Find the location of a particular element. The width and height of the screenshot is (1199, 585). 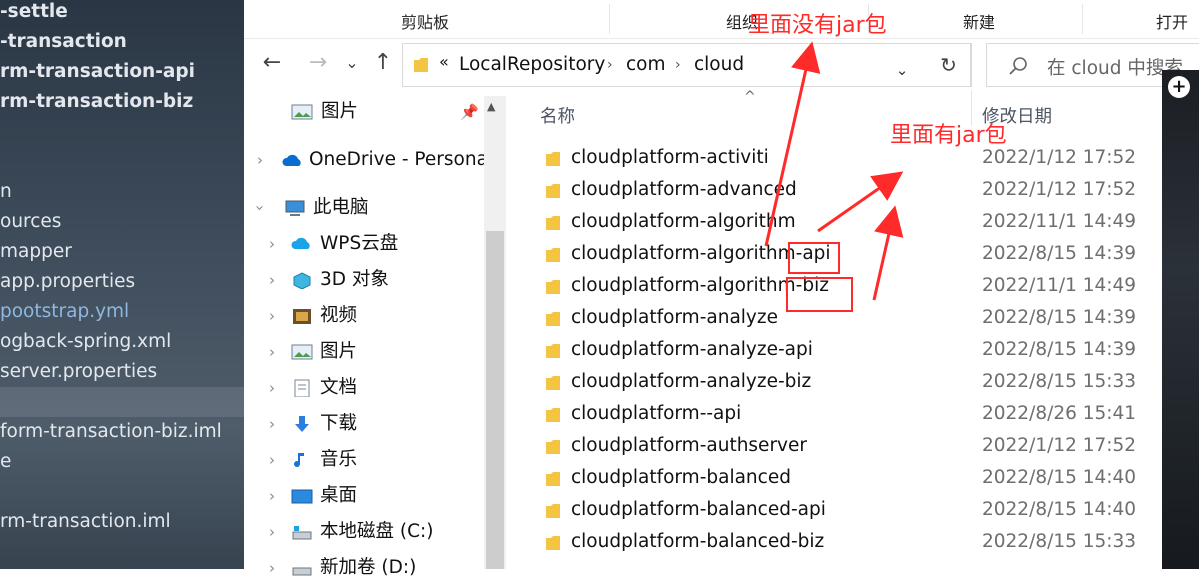

file-name: cloudplatform-algorithm-api is located at coordinates (701, 253).